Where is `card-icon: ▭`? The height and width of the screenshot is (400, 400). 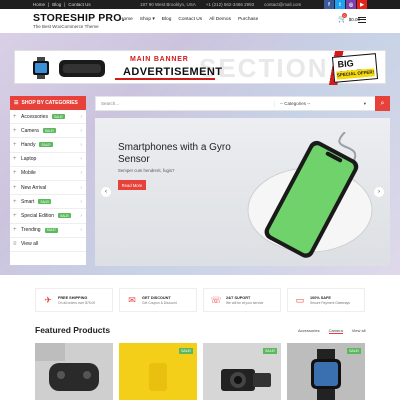 card-icon: ▭ is located at coordinates (300, 299).